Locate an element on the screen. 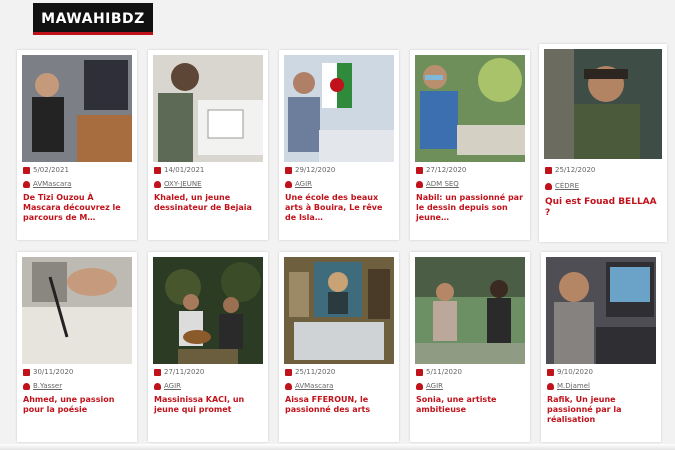 This screenshot has width=675, height=450. article-title-link: Qui est Fouad BELLAA ? is located at coordinates (604, 208).